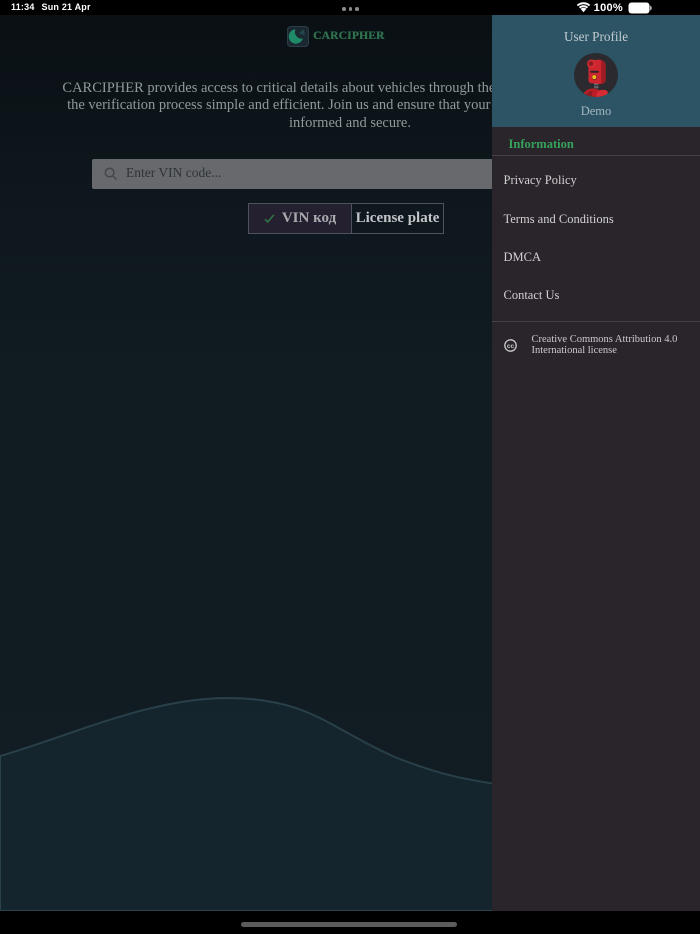 The width and height of the screenshot is (700, 934). Describe the element at coordinates (511, 346) in the screenshot. I see `svg-text: cc` at that location.